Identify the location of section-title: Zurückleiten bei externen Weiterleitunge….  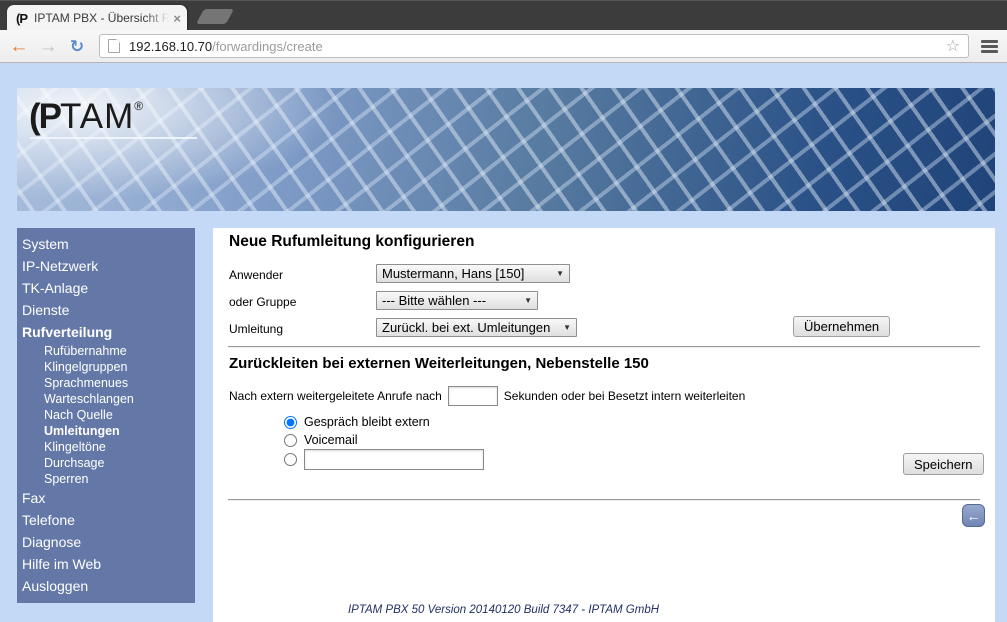
(439, 363).